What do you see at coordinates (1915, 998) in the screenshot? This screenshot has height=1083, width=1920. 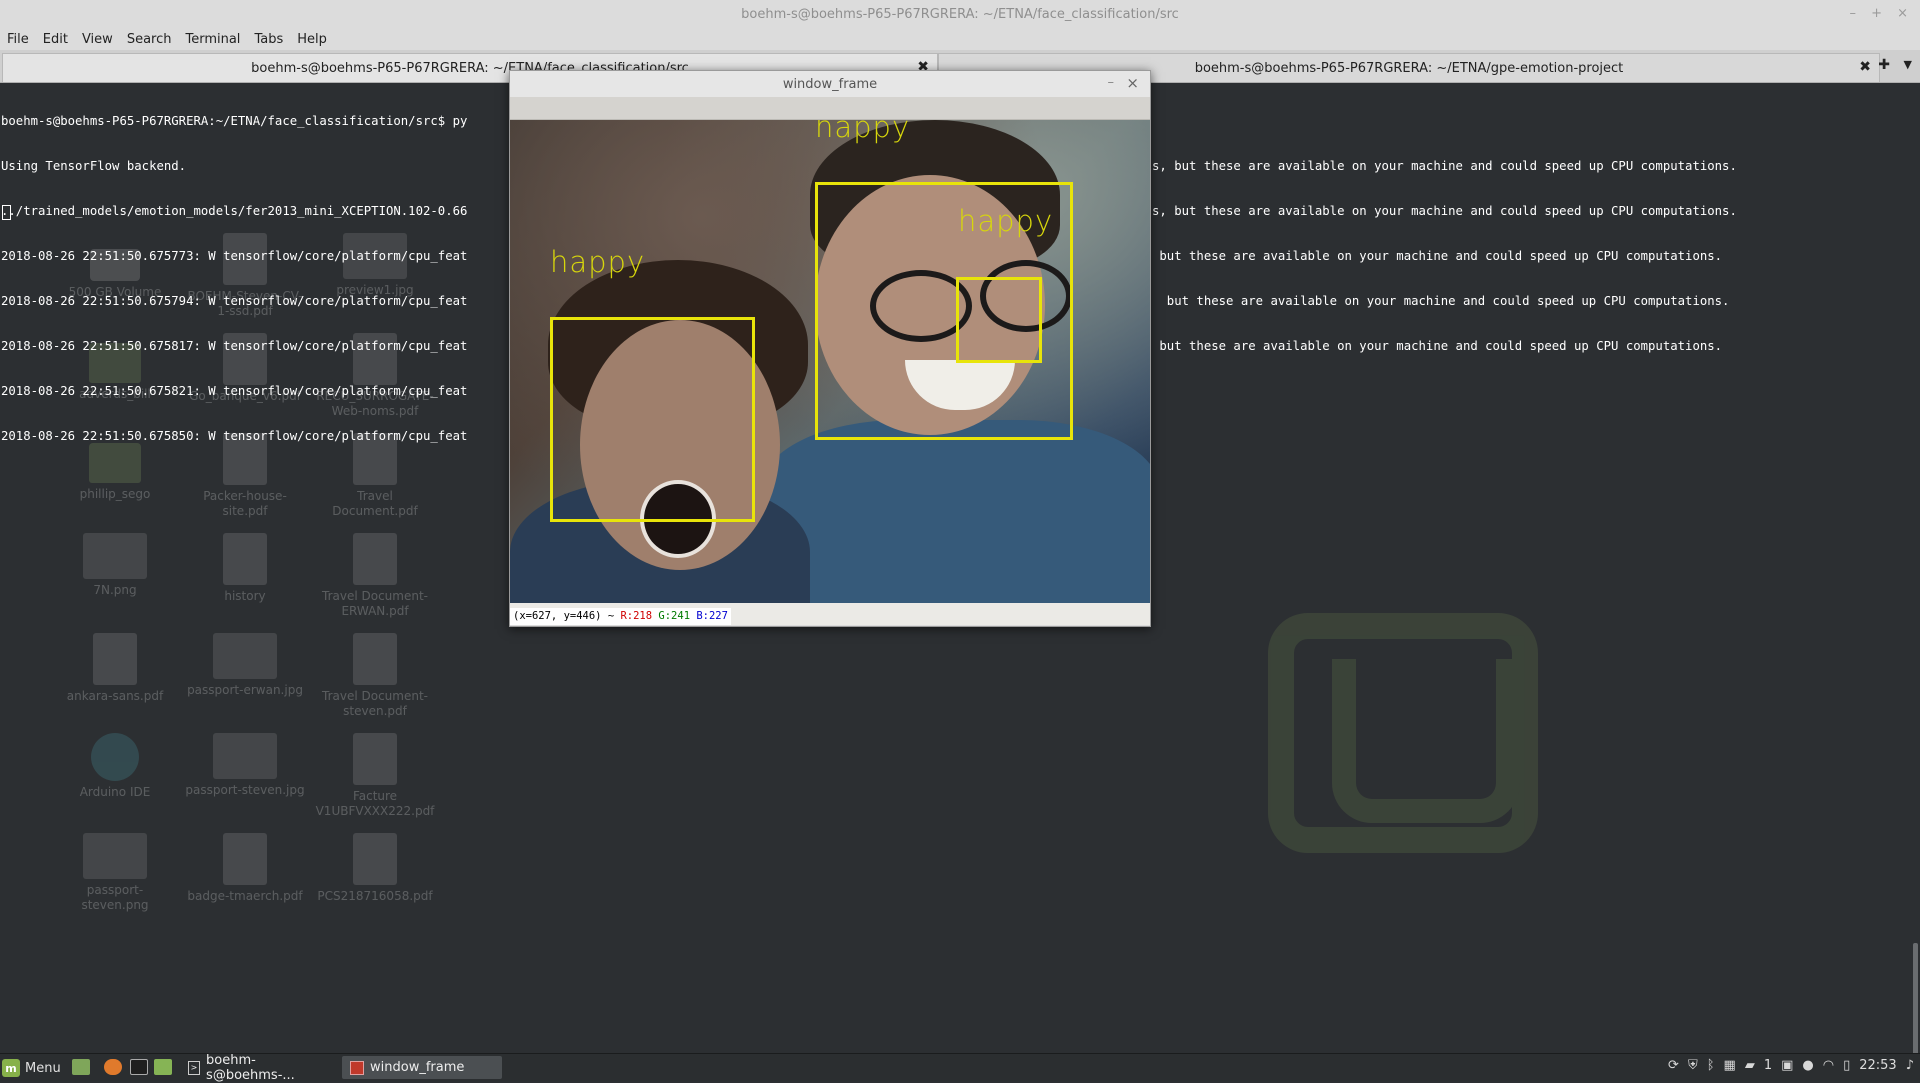 I see `terminal-scrollbar` at bounding box center [1915, 998].